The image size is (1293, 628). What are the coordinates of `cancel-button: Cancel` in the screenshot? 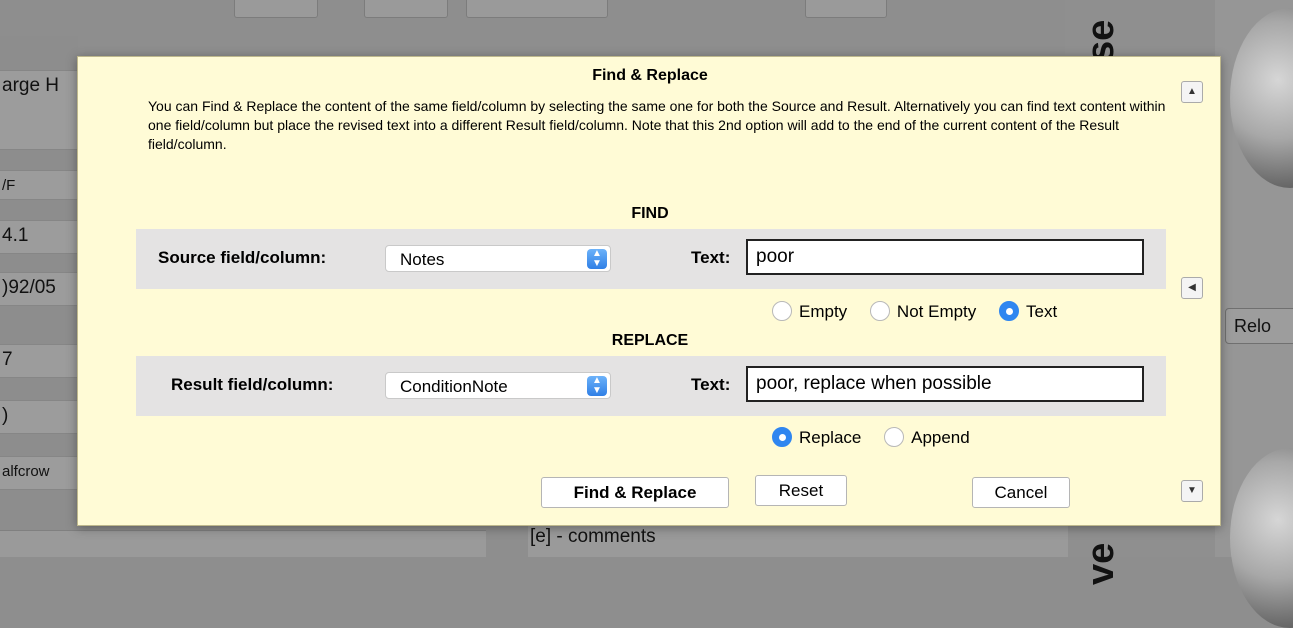 It's located at (1021, 492).